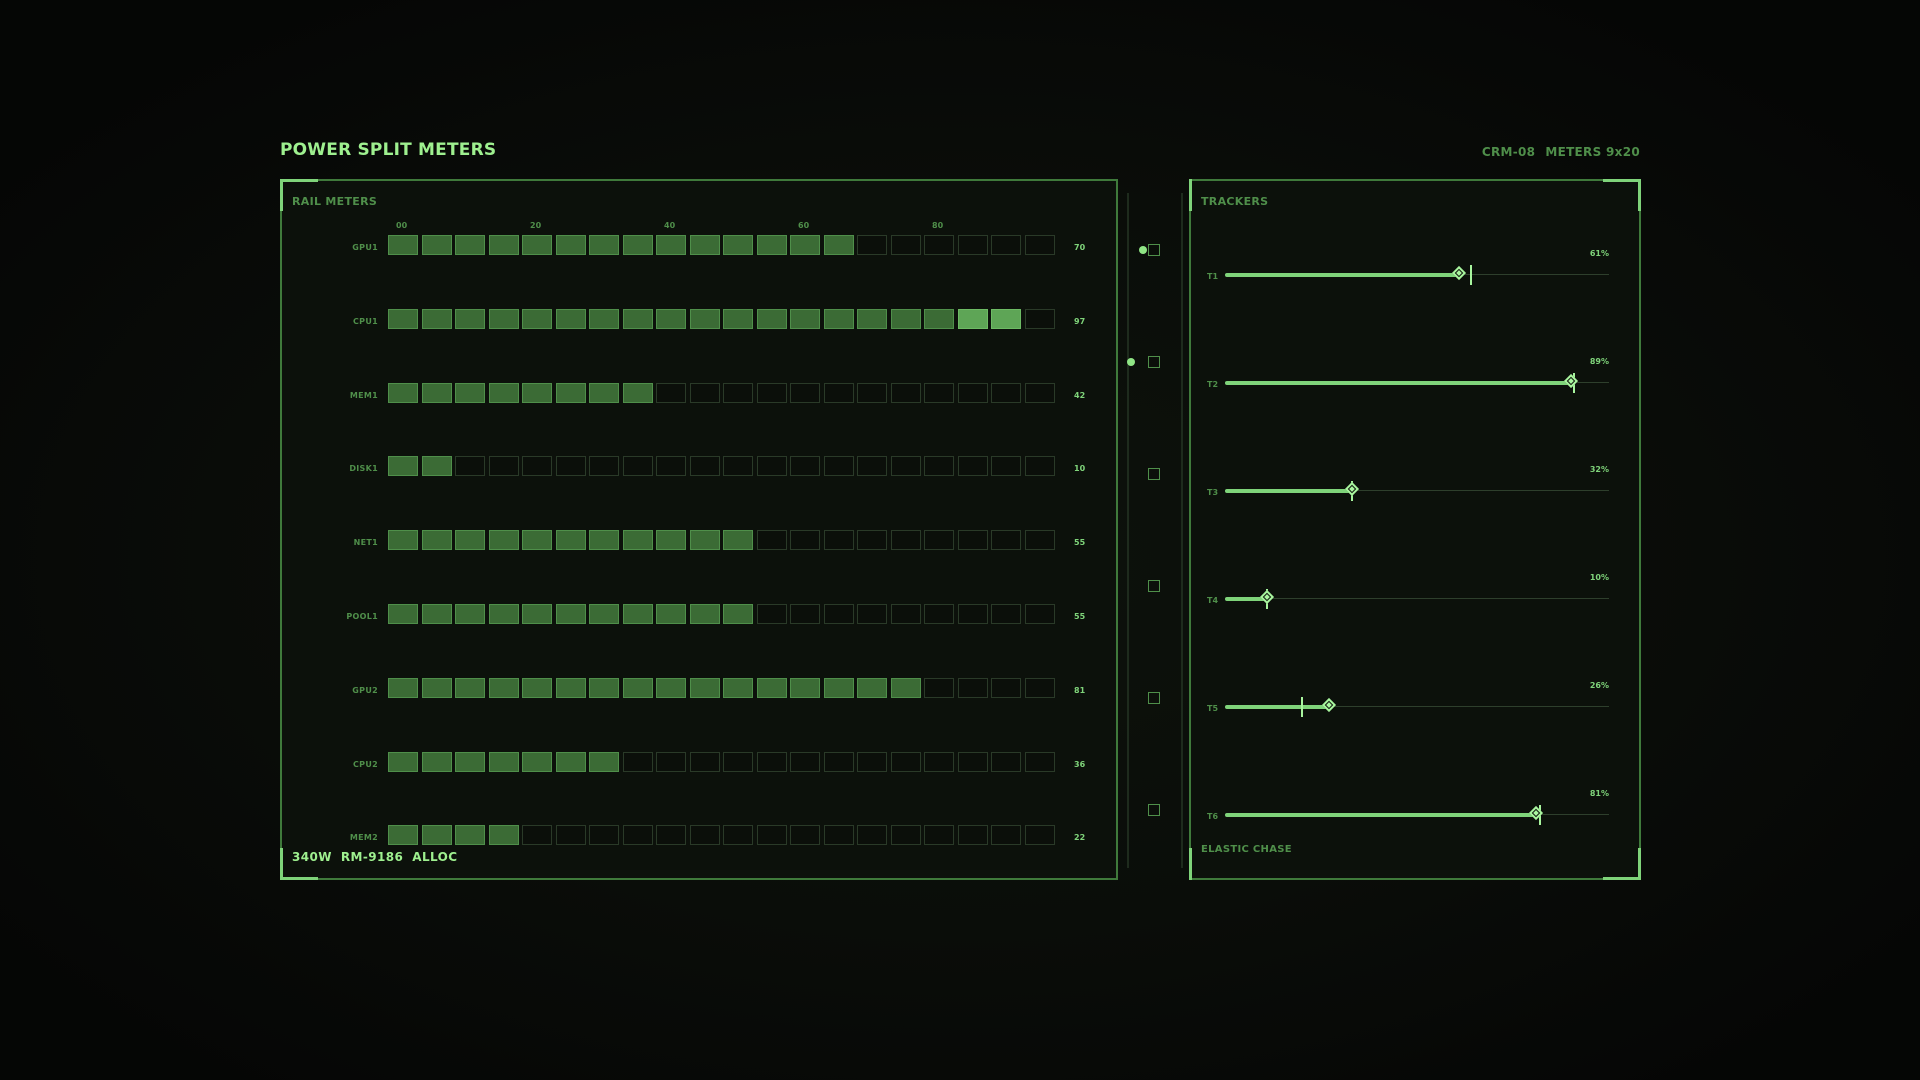 This screenshot has width=1920, height=1080. What do you see at coordinates (1415, 269) in the screenshot?
I see `tracker-row-t1: T1 61%` at bounding box center [1415, 269].